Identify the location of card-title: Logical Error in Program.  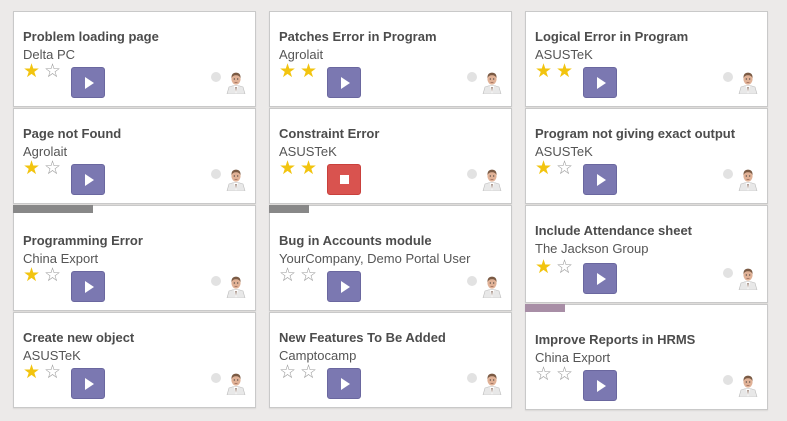
(651, 37).